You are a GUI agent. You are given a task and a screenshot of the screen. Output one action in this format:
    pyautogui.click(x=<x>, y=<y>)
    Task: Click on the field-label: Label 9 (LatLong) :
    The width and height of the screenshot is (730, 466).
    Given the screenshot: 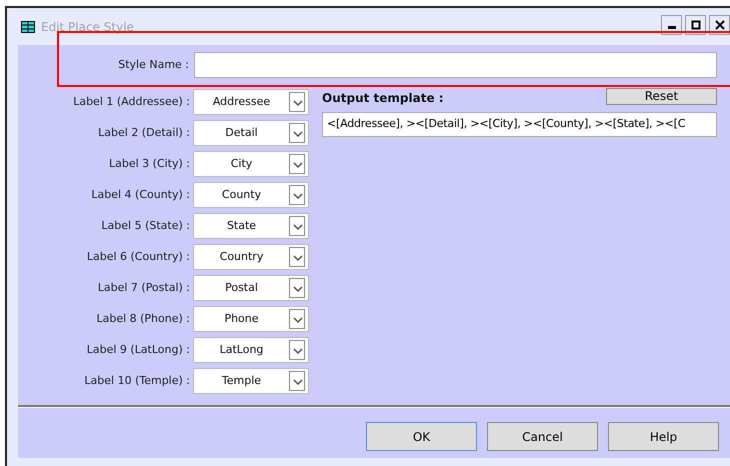 What is the action you would take?
    pyautogui.click(x=138, y=350)
    